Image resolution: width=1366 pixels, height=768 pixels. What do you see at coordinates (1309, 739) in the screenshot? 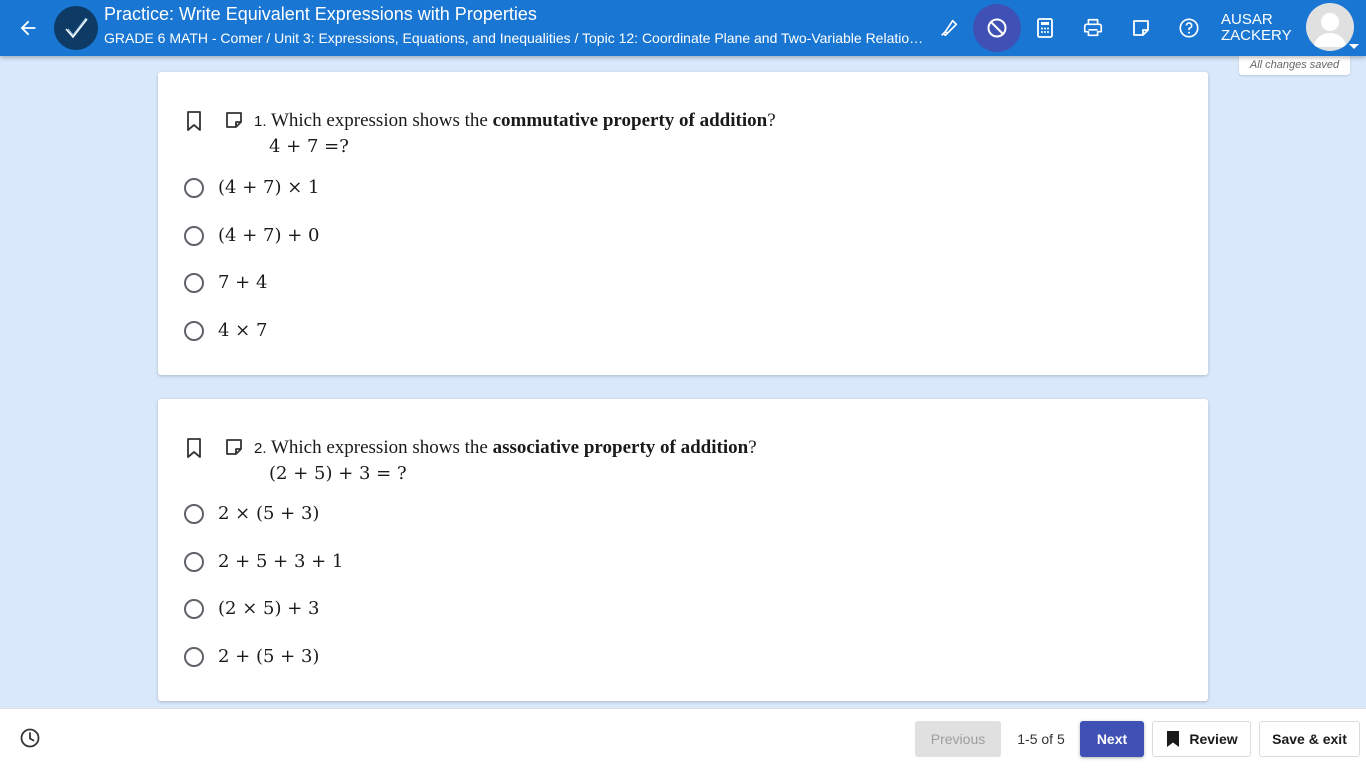
I see `save-exit-button: Save & exit` at bounding box center [1309, 739].